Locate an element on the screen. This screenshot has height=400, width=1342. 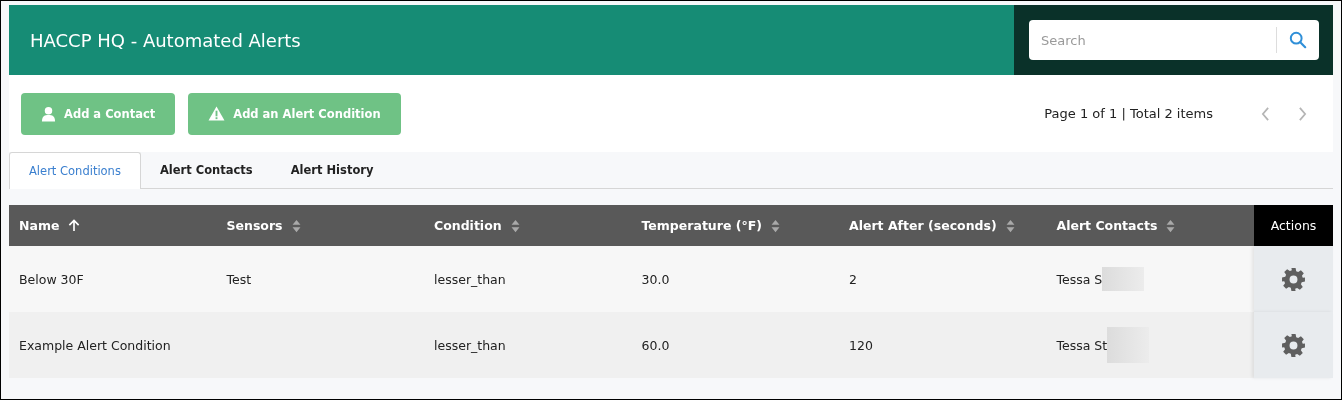
table-cell: 60.0 is located at coordinates (655, 345).